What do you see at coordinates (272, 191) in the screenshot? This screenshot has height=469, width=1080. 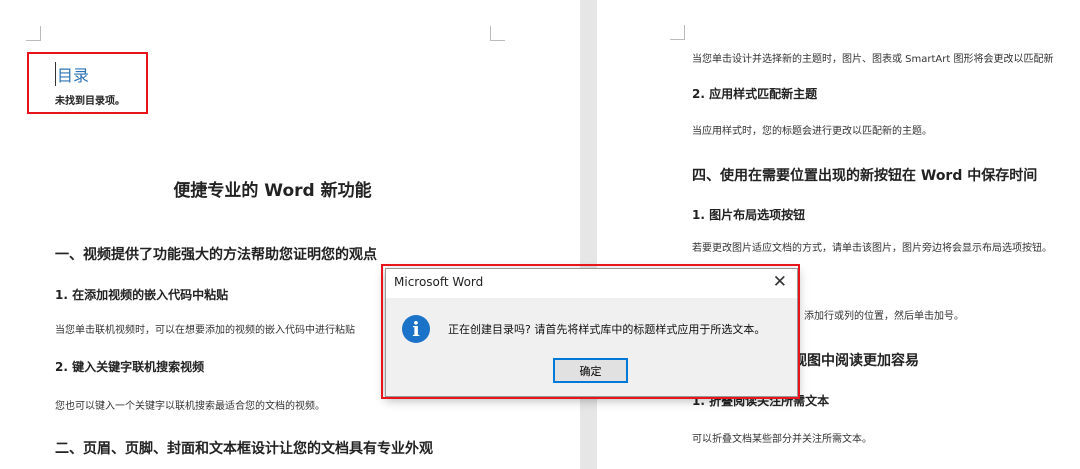 I see `document-title: 便捷专业的 Word 新功能` at bounding box center [272, 191].